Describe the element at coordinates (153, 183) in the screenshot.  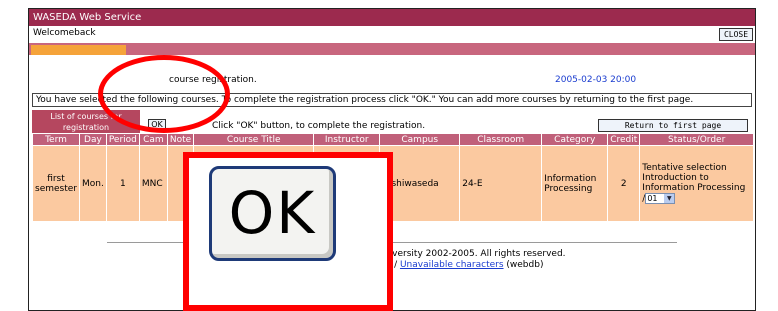
I see `cell-code: MNC` at that location.